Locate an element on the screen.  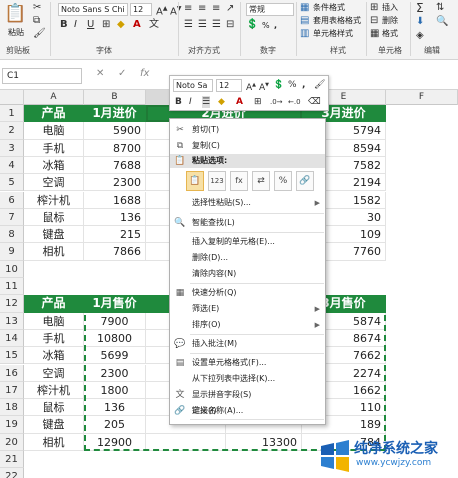
insert-cells-icon: ⊞ is located at coordinates (374, 8).